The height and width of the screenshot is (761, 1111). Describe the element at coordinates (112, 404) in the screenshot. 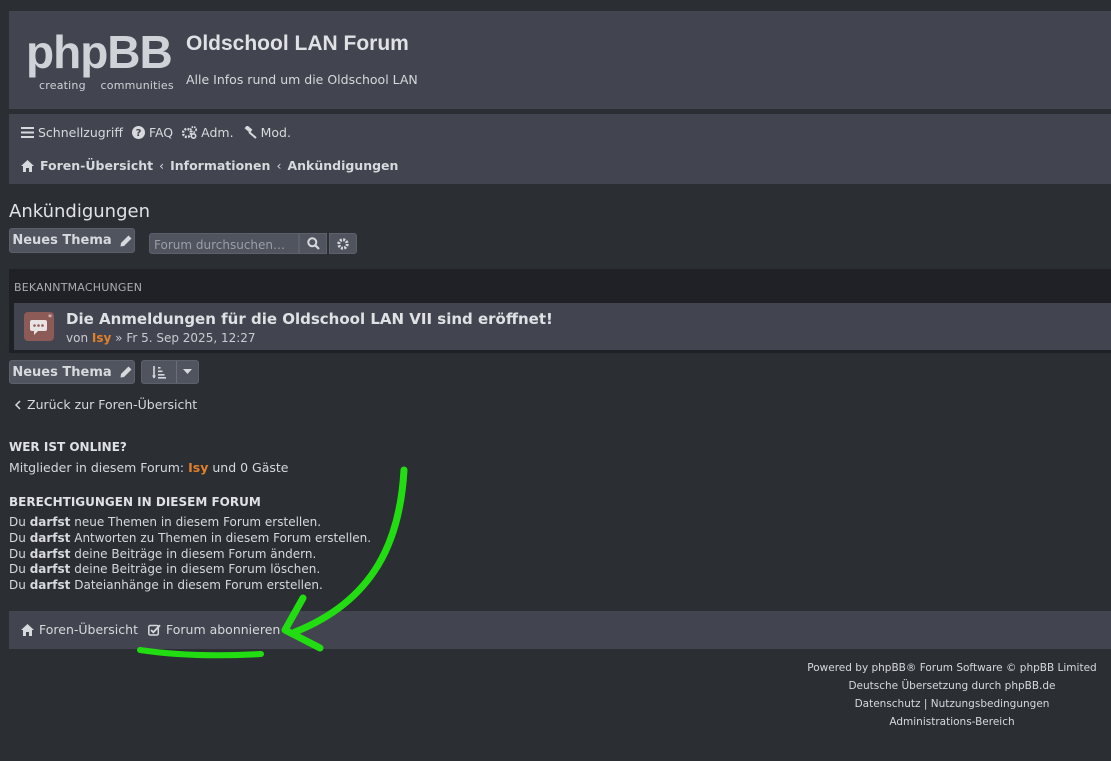

I see `back-link-label: Zurück zur Foren-Übersicht` at that location.